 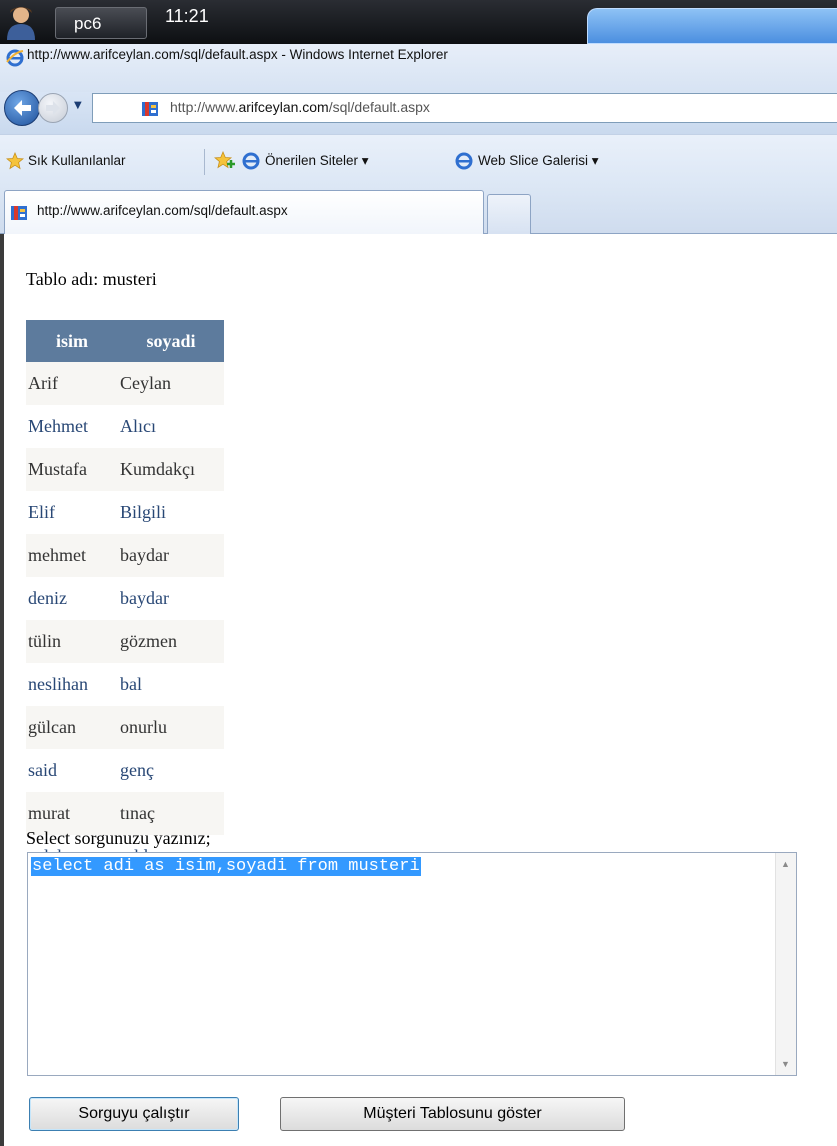 I want to click on table-row: deniz baydar, so click(x=125, y=598).